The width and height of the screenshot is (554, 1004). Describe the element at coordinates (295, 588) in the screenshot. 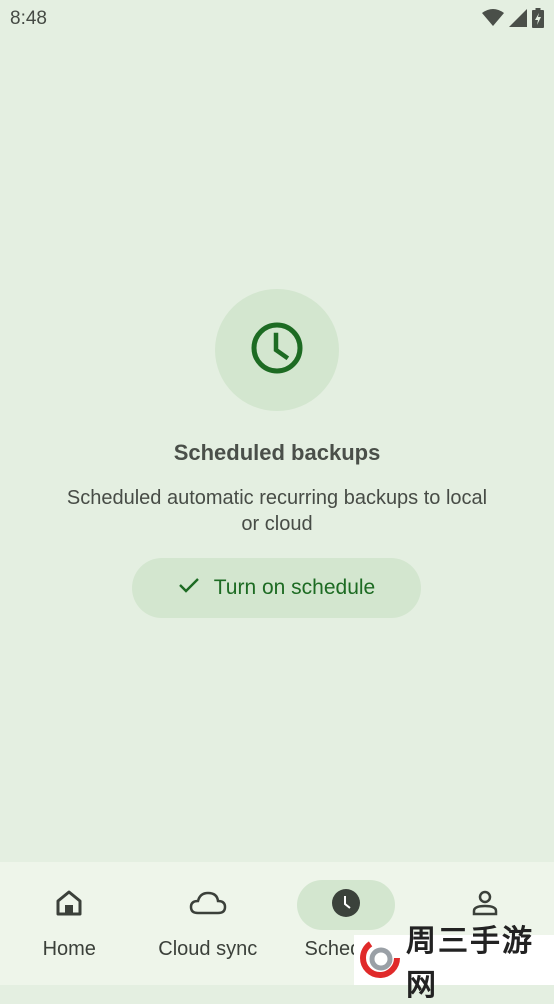

I see `turn-on-schedule-label: Turn on schedule` at that location.